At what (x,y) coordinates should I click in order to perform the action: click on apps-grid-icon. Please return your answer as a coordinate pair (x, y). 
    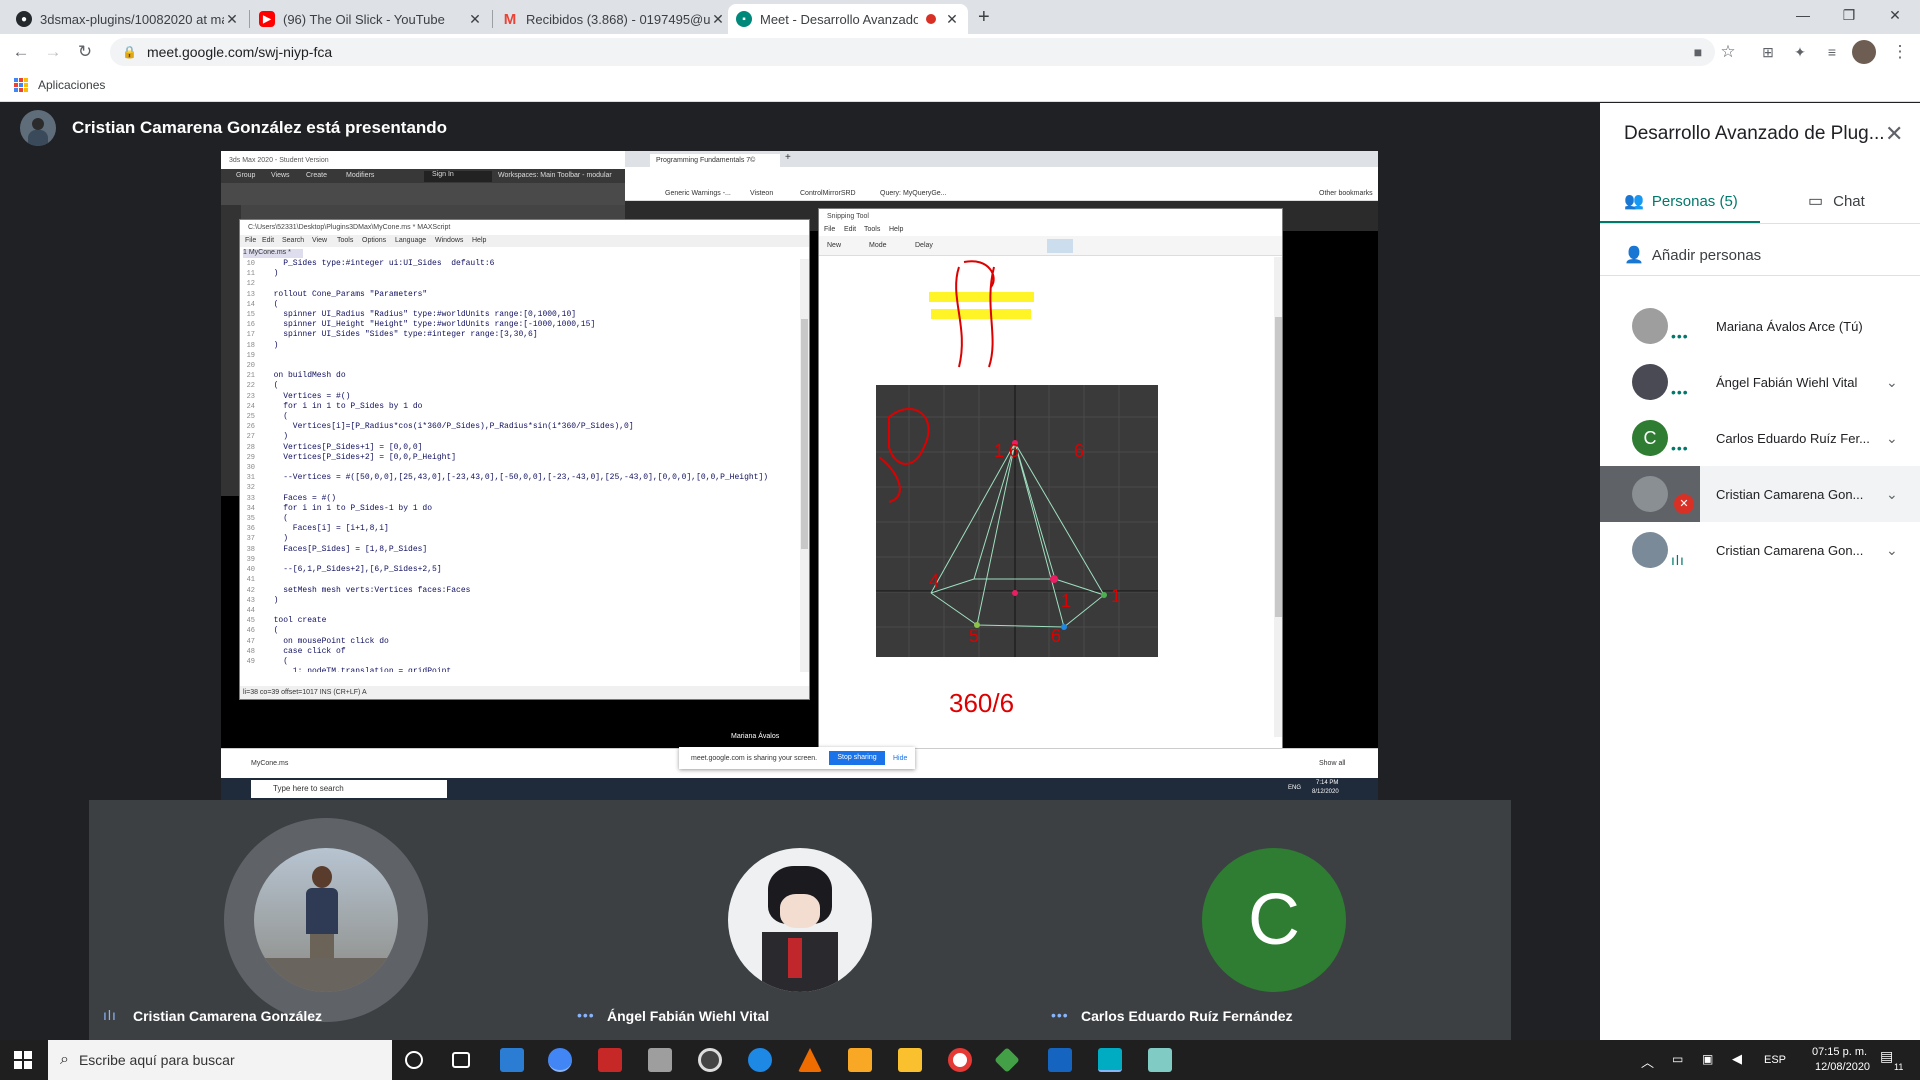
    Looking at the image, I should click on (21, 85).